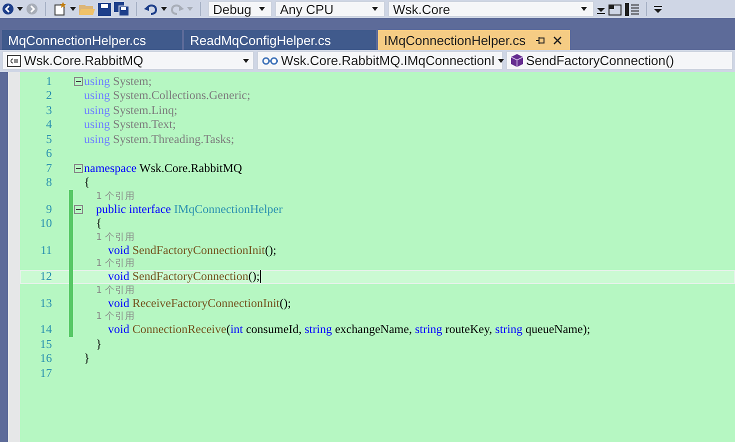  I want to click on code-line: void SendFactoryConnection();, so click(184, 276).